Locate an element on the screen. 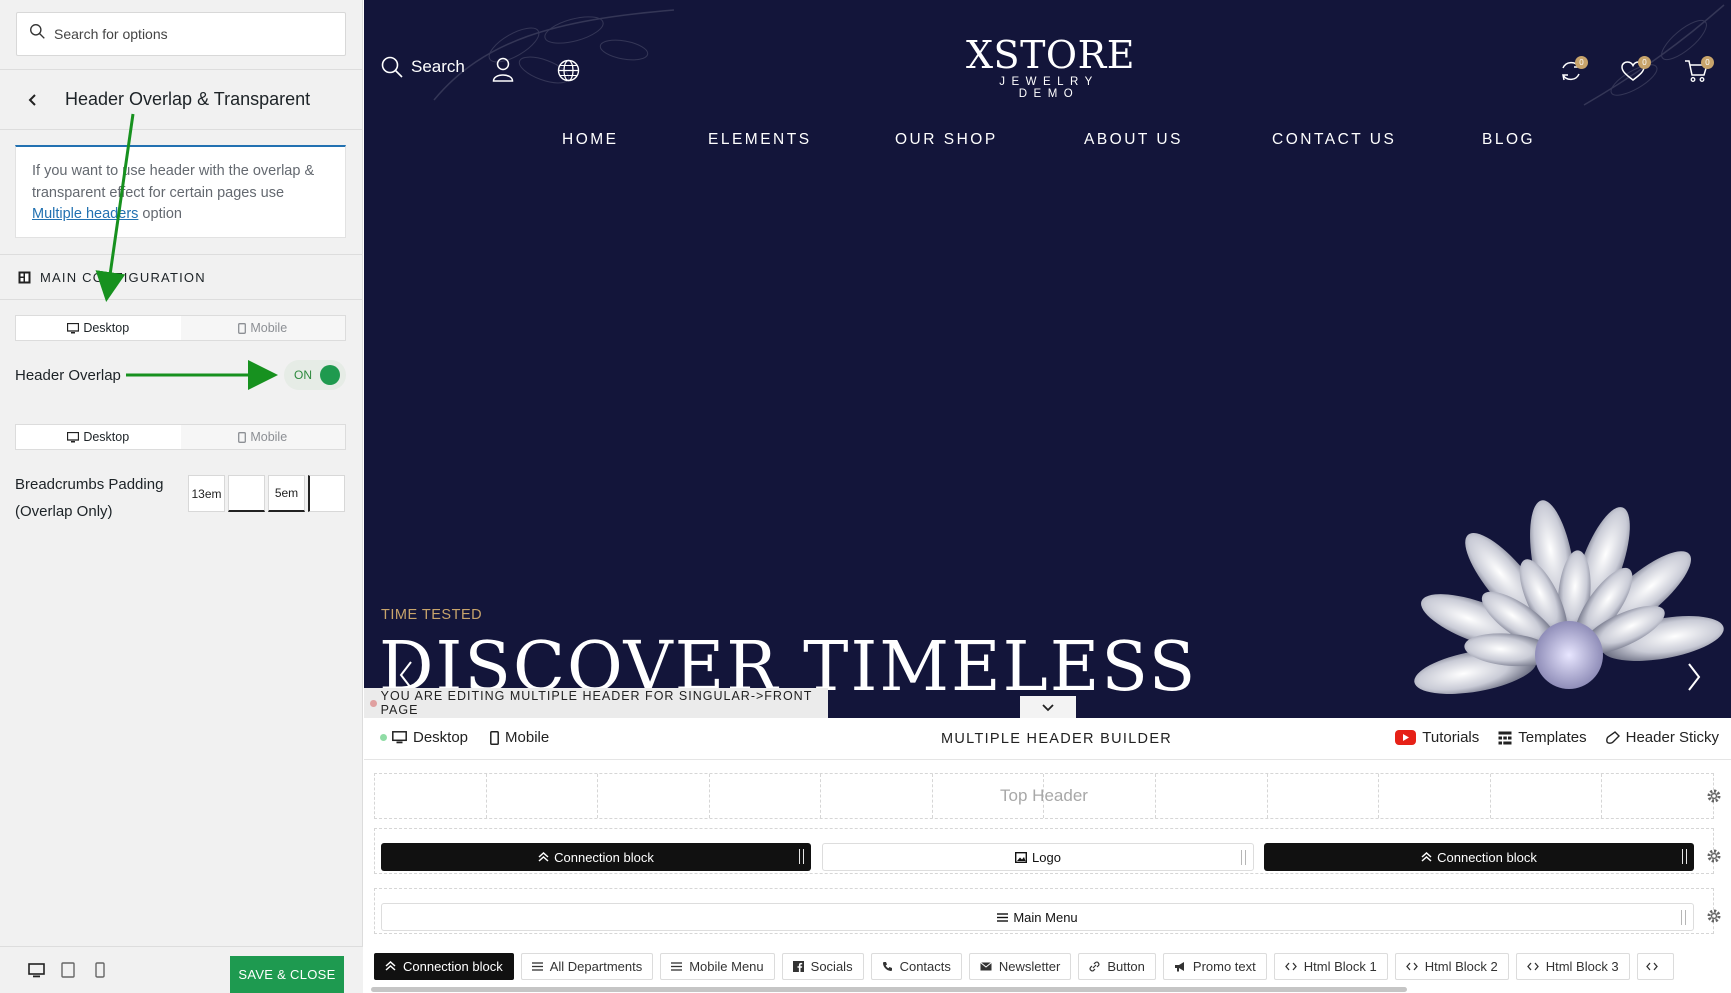 This screenshot has width=1731, height=993. element-html-block-2: Html Block 2 is located at coordinates (1451, 966).